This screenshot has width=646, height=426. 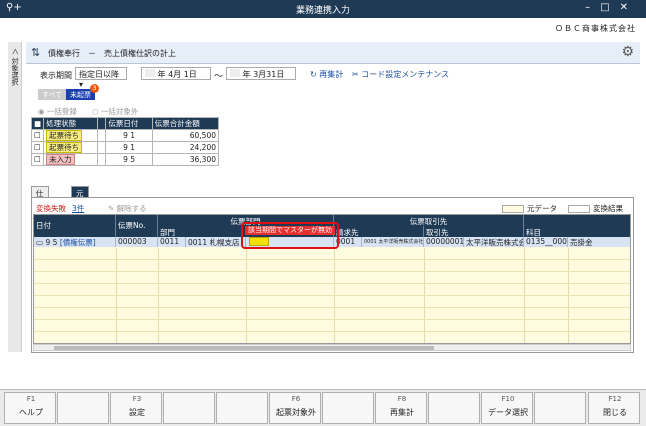 I want to click on period-from-input: 年 4月 1日, so click(x=176, y=73).